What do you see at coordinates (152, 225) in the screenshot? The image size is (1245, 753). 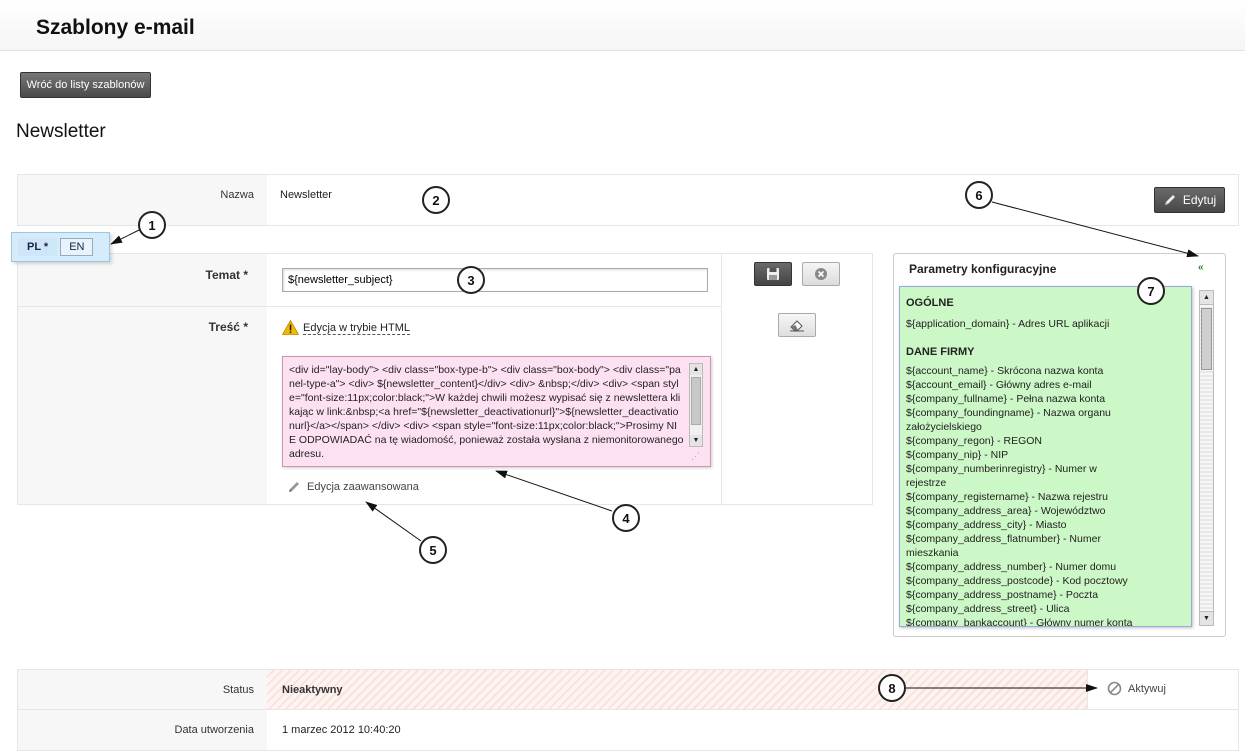 I see `callout-1: 1` at bounding box center [152, 225].